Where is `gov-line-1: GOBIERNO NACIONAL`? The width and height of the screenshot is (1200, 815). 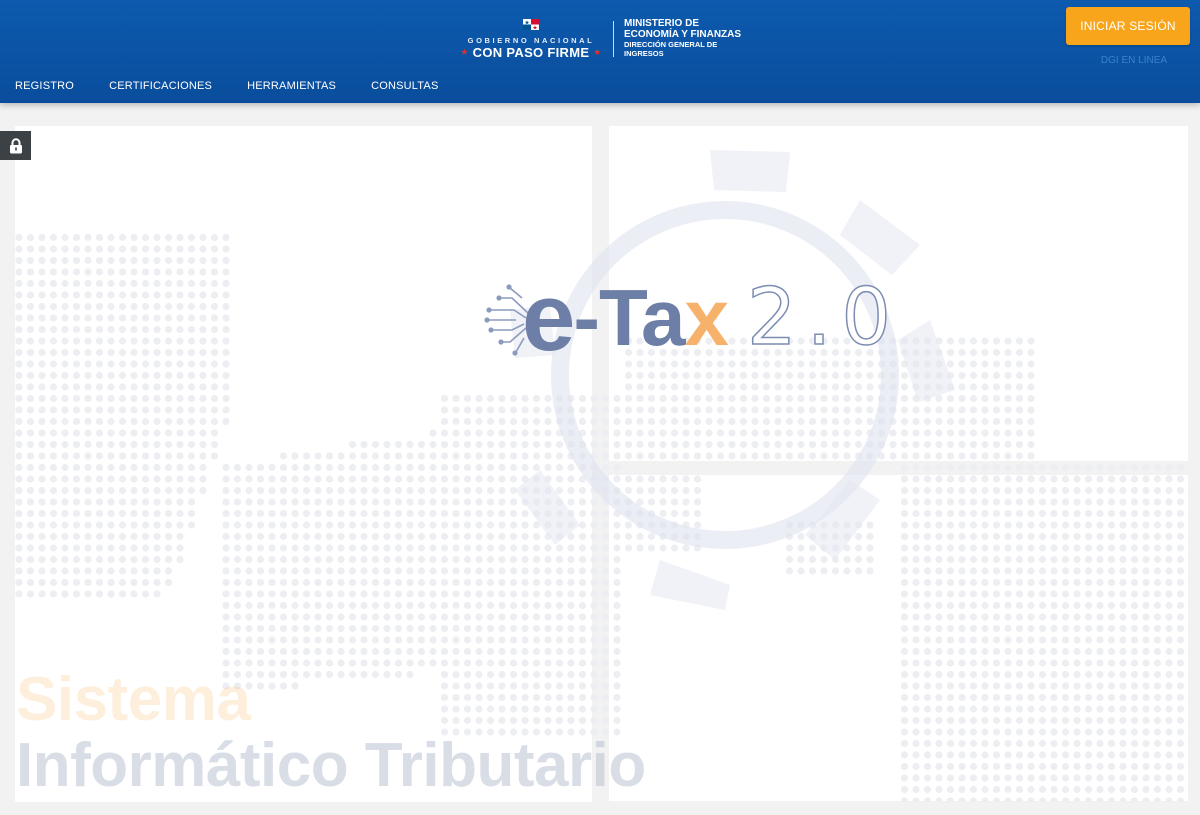
gov-line-1: GOBIERNO NACIONAL is located at coordinates (531, 40).